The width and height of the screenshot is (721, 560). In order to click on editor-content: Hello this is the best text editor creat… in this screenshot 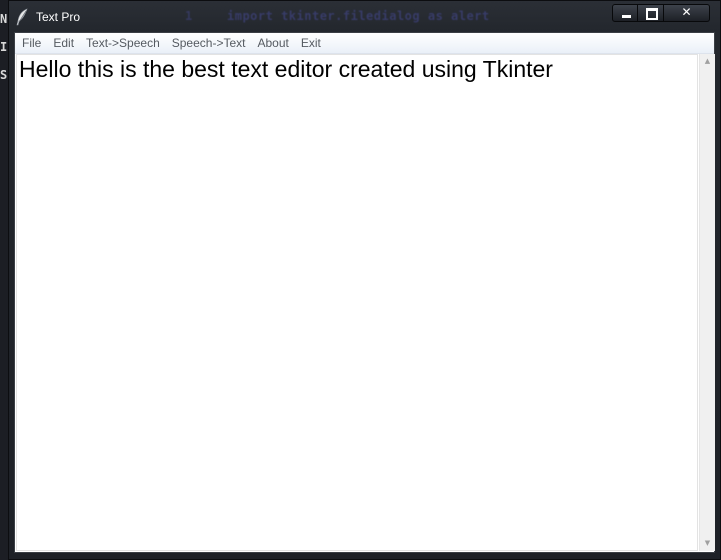, I will do `click(286, 69)`.